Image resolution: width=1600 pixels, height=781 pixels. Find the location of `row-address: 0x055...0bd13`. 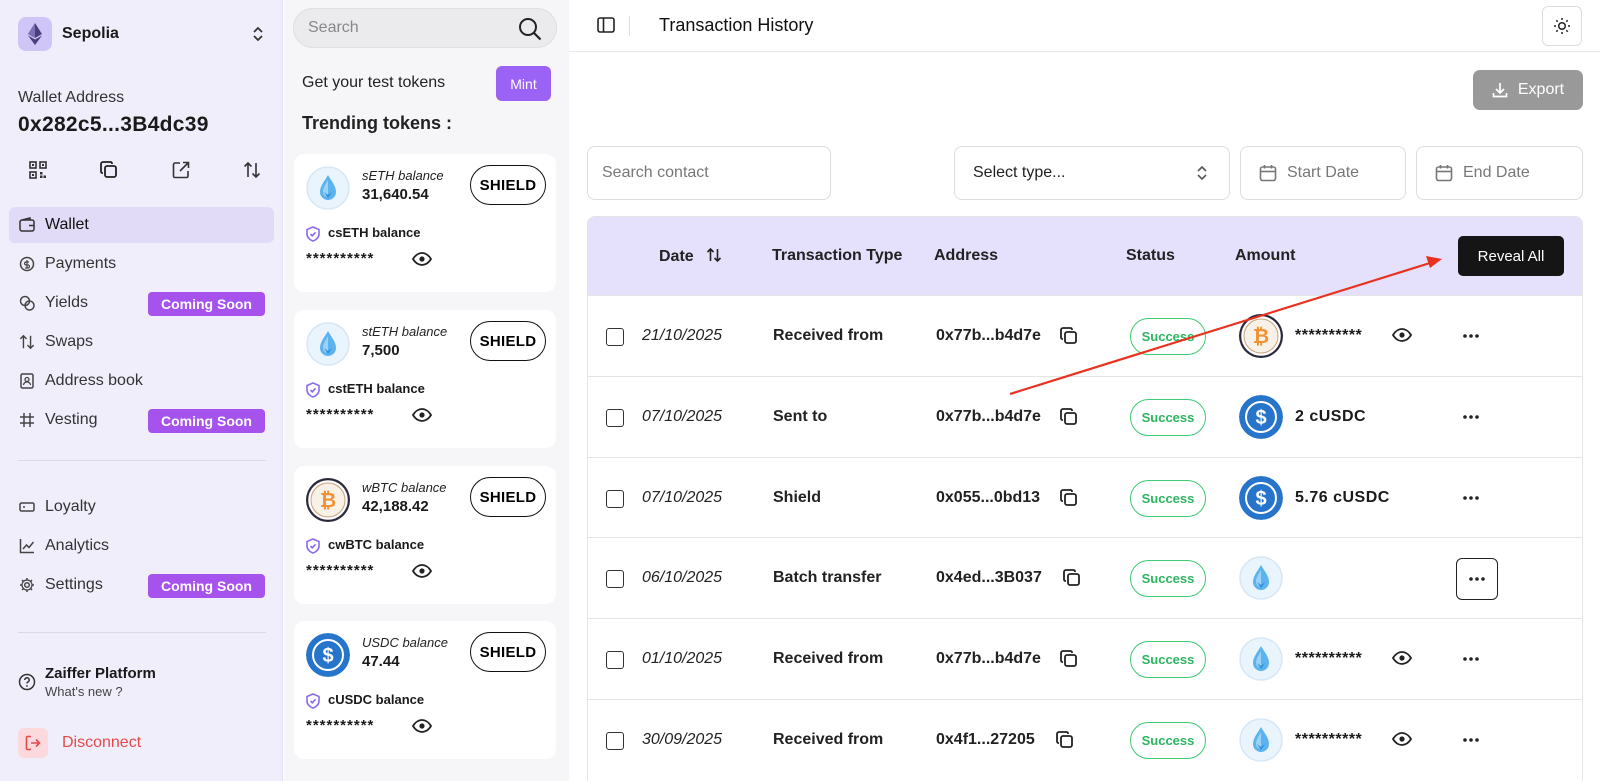

row-address: 0x055...0bd13 is located at coordinates (988, 497).